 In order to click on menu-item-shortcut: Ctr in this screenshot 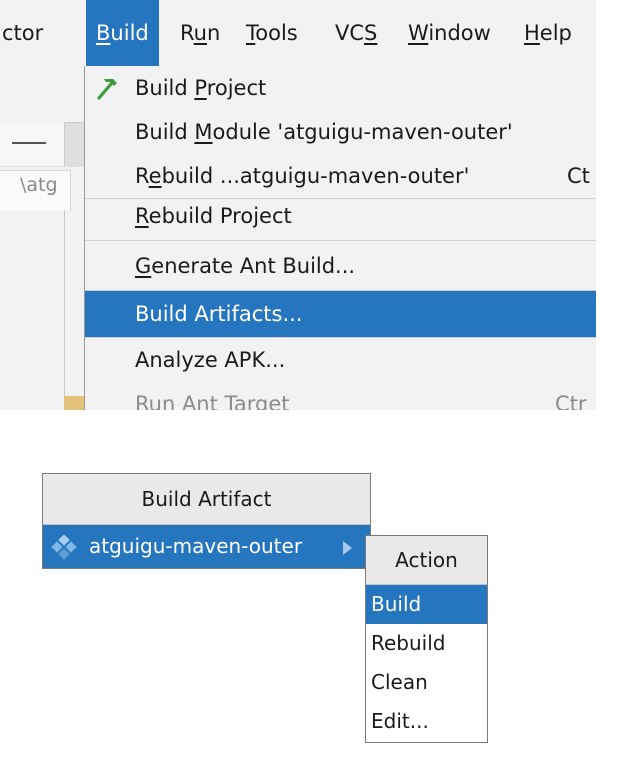, I will do `click(571, 401)`.